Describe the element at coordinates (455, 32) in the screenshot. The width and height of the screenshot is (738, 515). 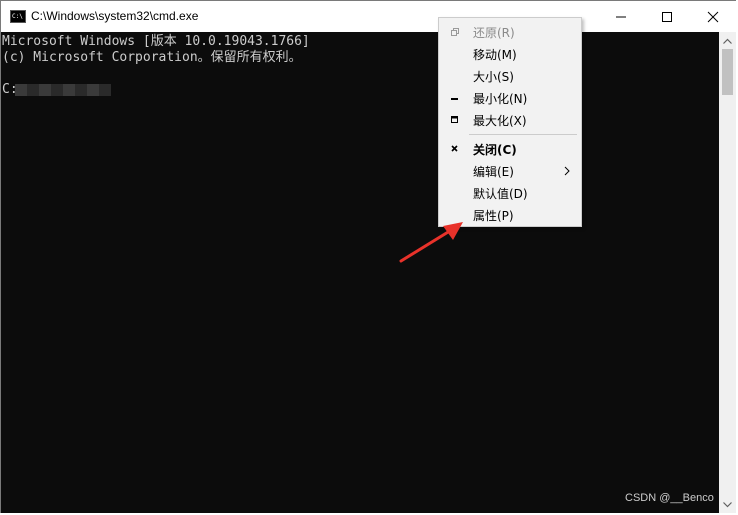
I see `restore-icon` at that location.